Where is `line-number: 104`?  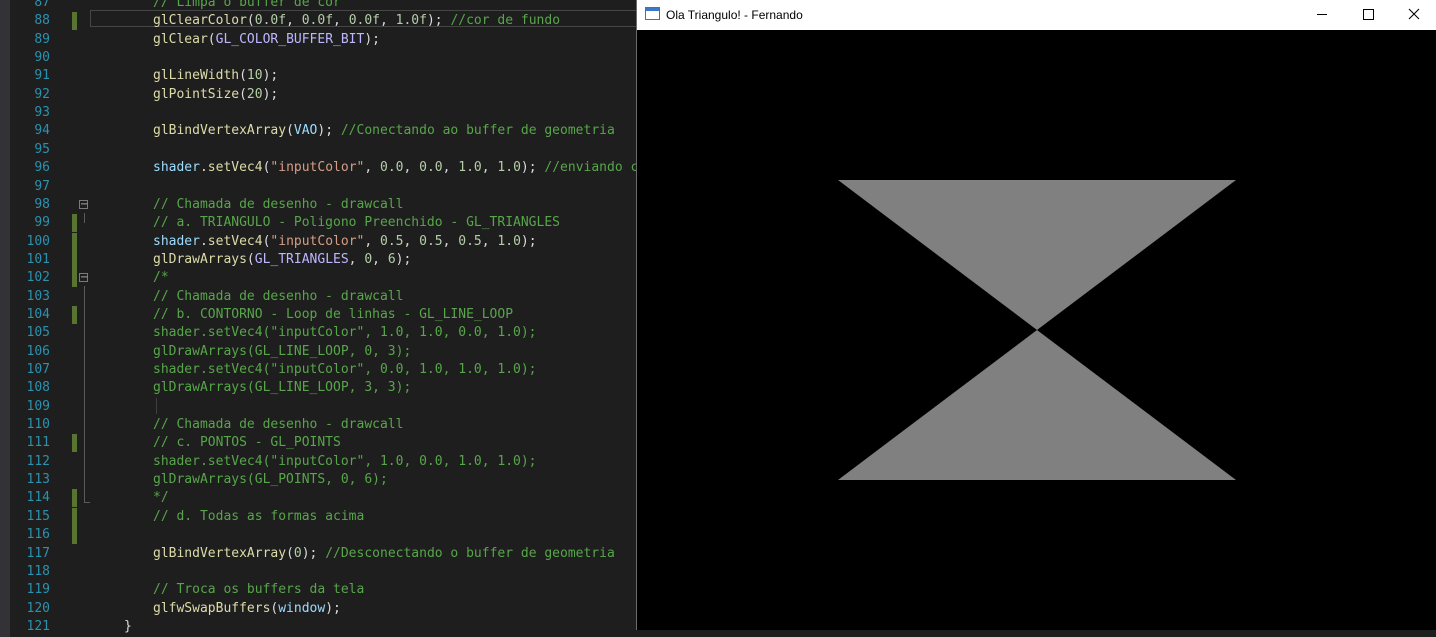
line-number: 104 is located at coordinates (38, 314).